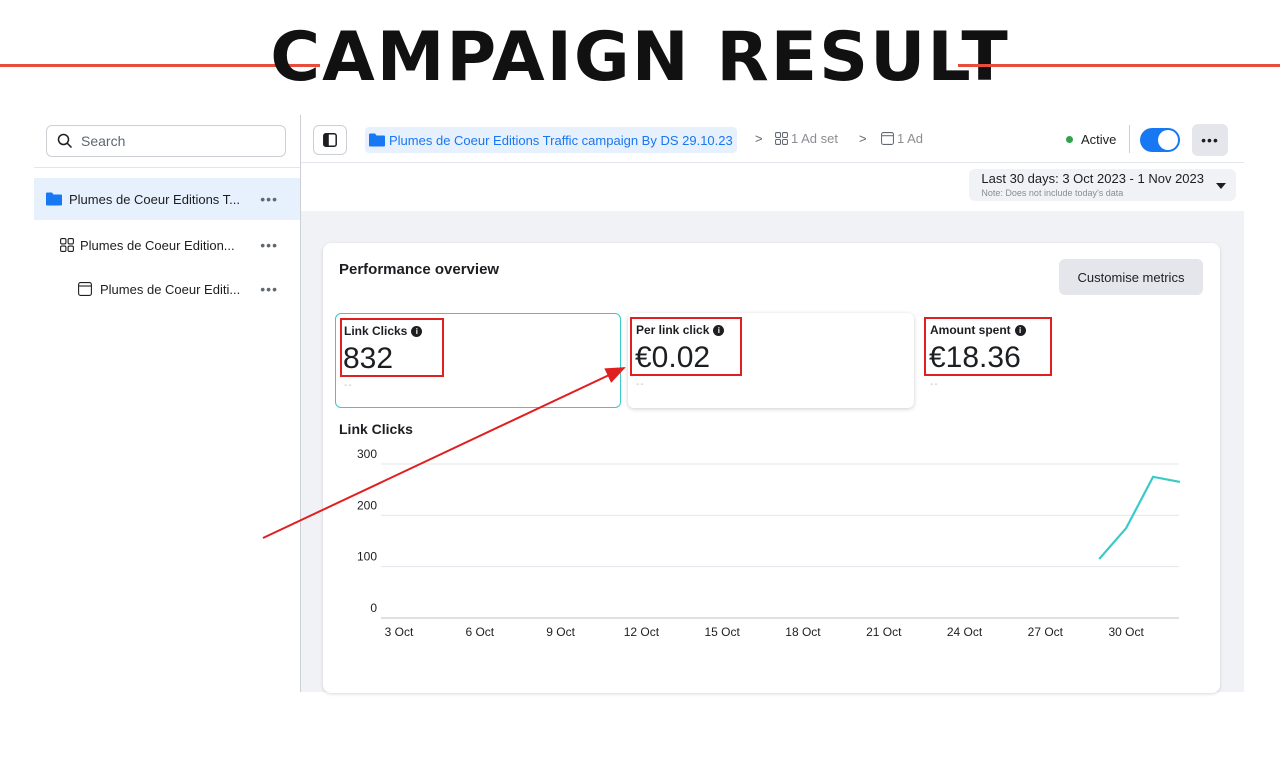  Describe the element at coordinates (803, 632) in the screenshot. I see `x-tick-label: 18 Oct` at that location.